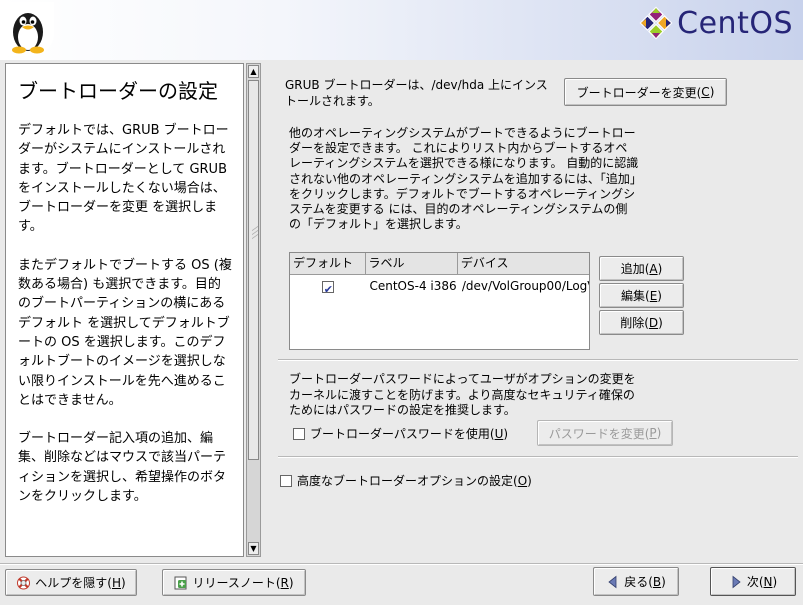  I want to click on tux-logo, so click(28, 29).